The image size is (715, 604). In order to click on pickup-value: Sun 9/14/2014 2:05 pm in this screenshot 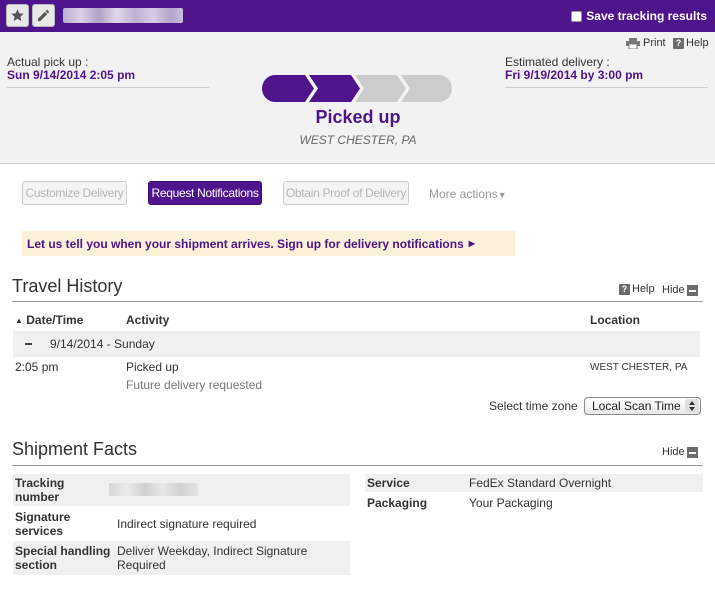, I will do `click(71, 75)`.